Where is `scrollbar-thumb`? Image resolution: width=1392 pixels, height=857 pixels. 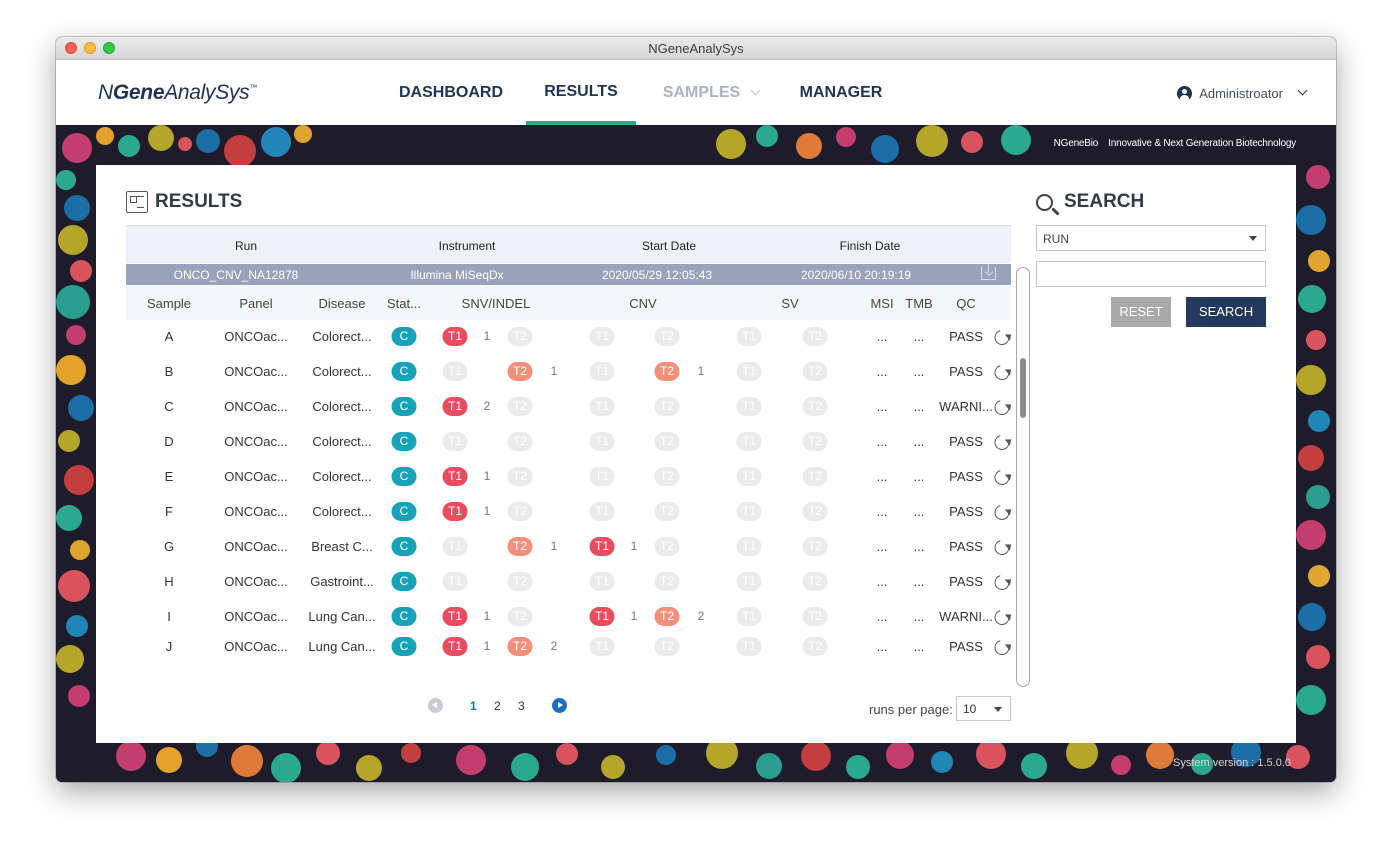 scrollbar-thumb is located at coordinates (1023, 388).